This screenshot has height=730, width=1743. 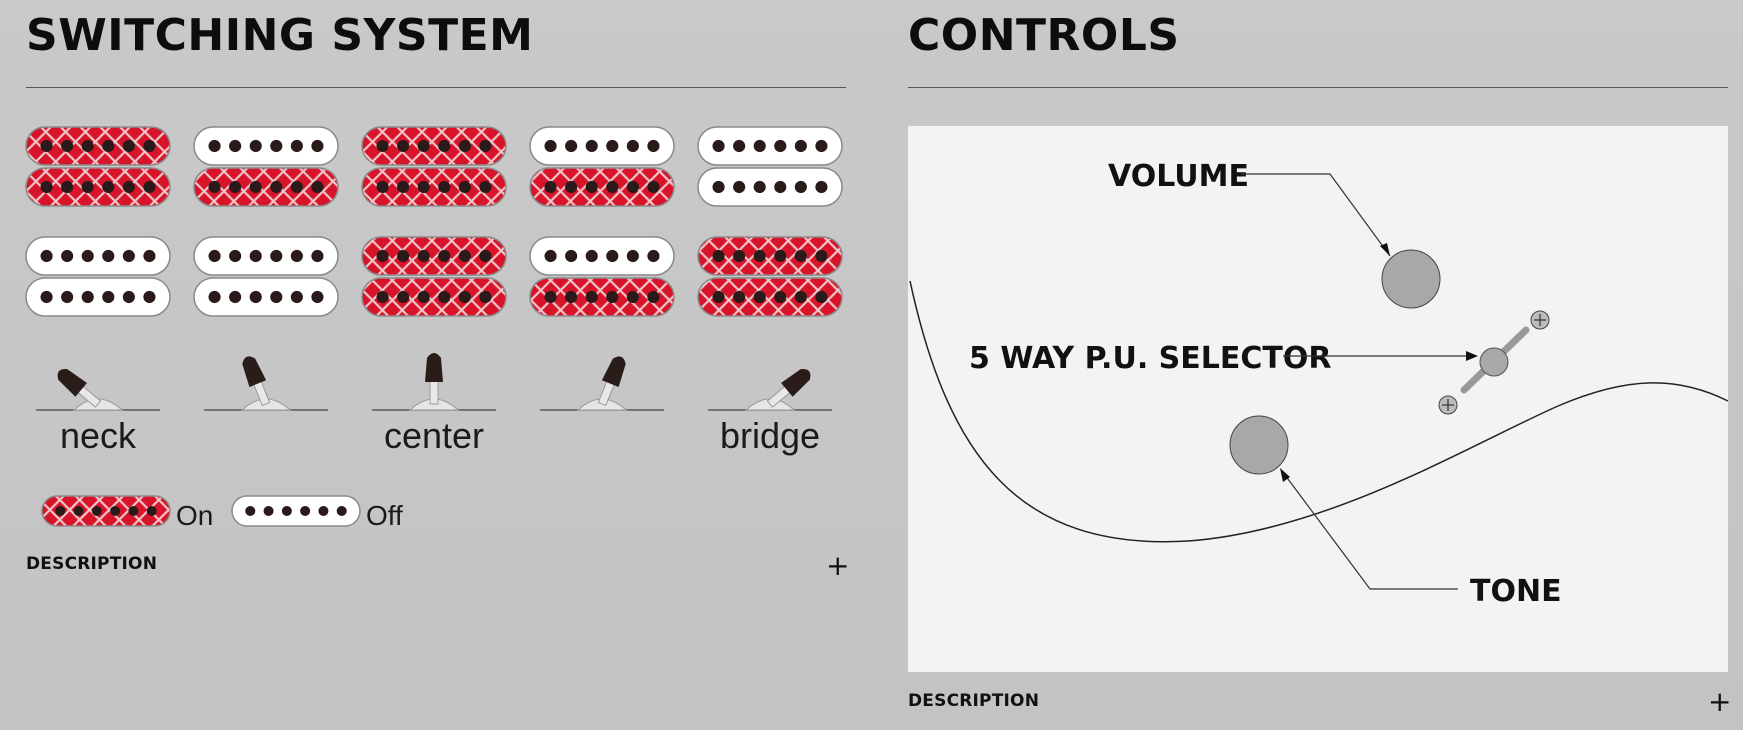 I want to click on controls-description-expand-icon: +, so click(x=1719, y=702).